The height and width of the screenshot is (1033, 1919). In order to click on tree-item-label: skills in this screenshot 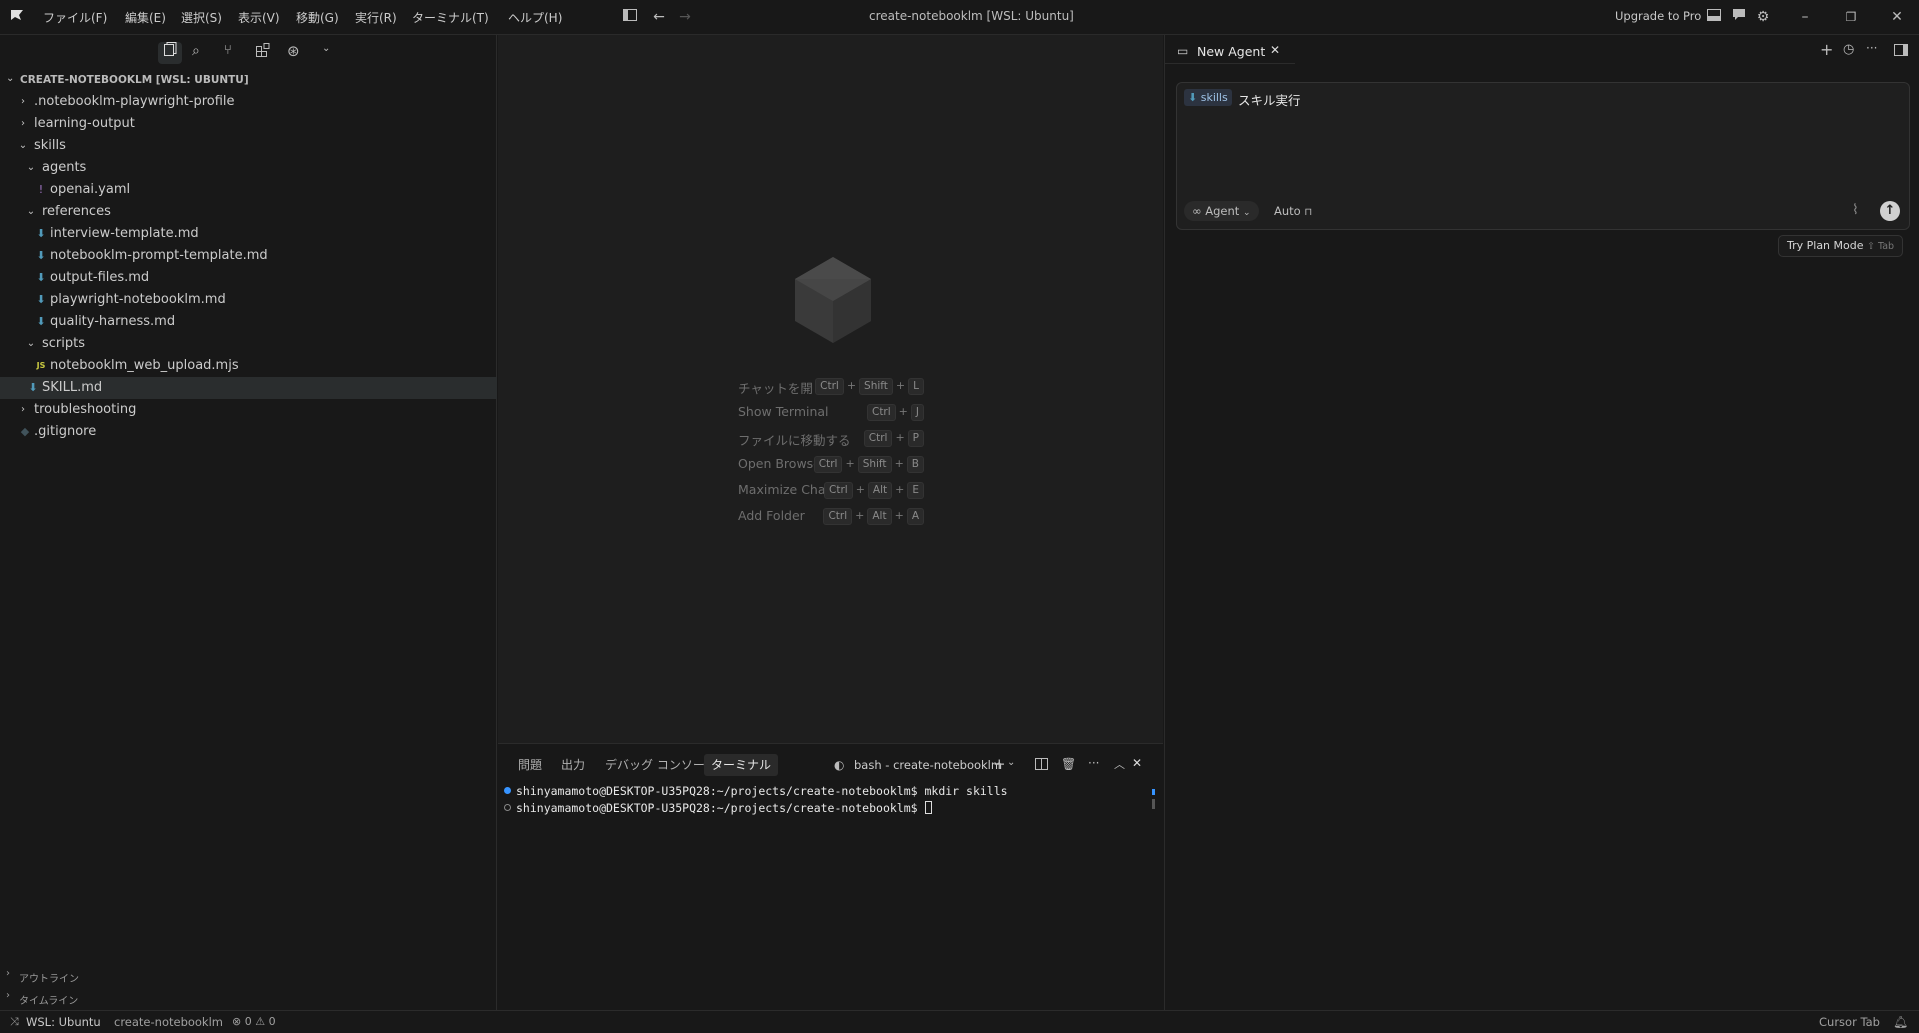, I will do `click(50, 145)`.